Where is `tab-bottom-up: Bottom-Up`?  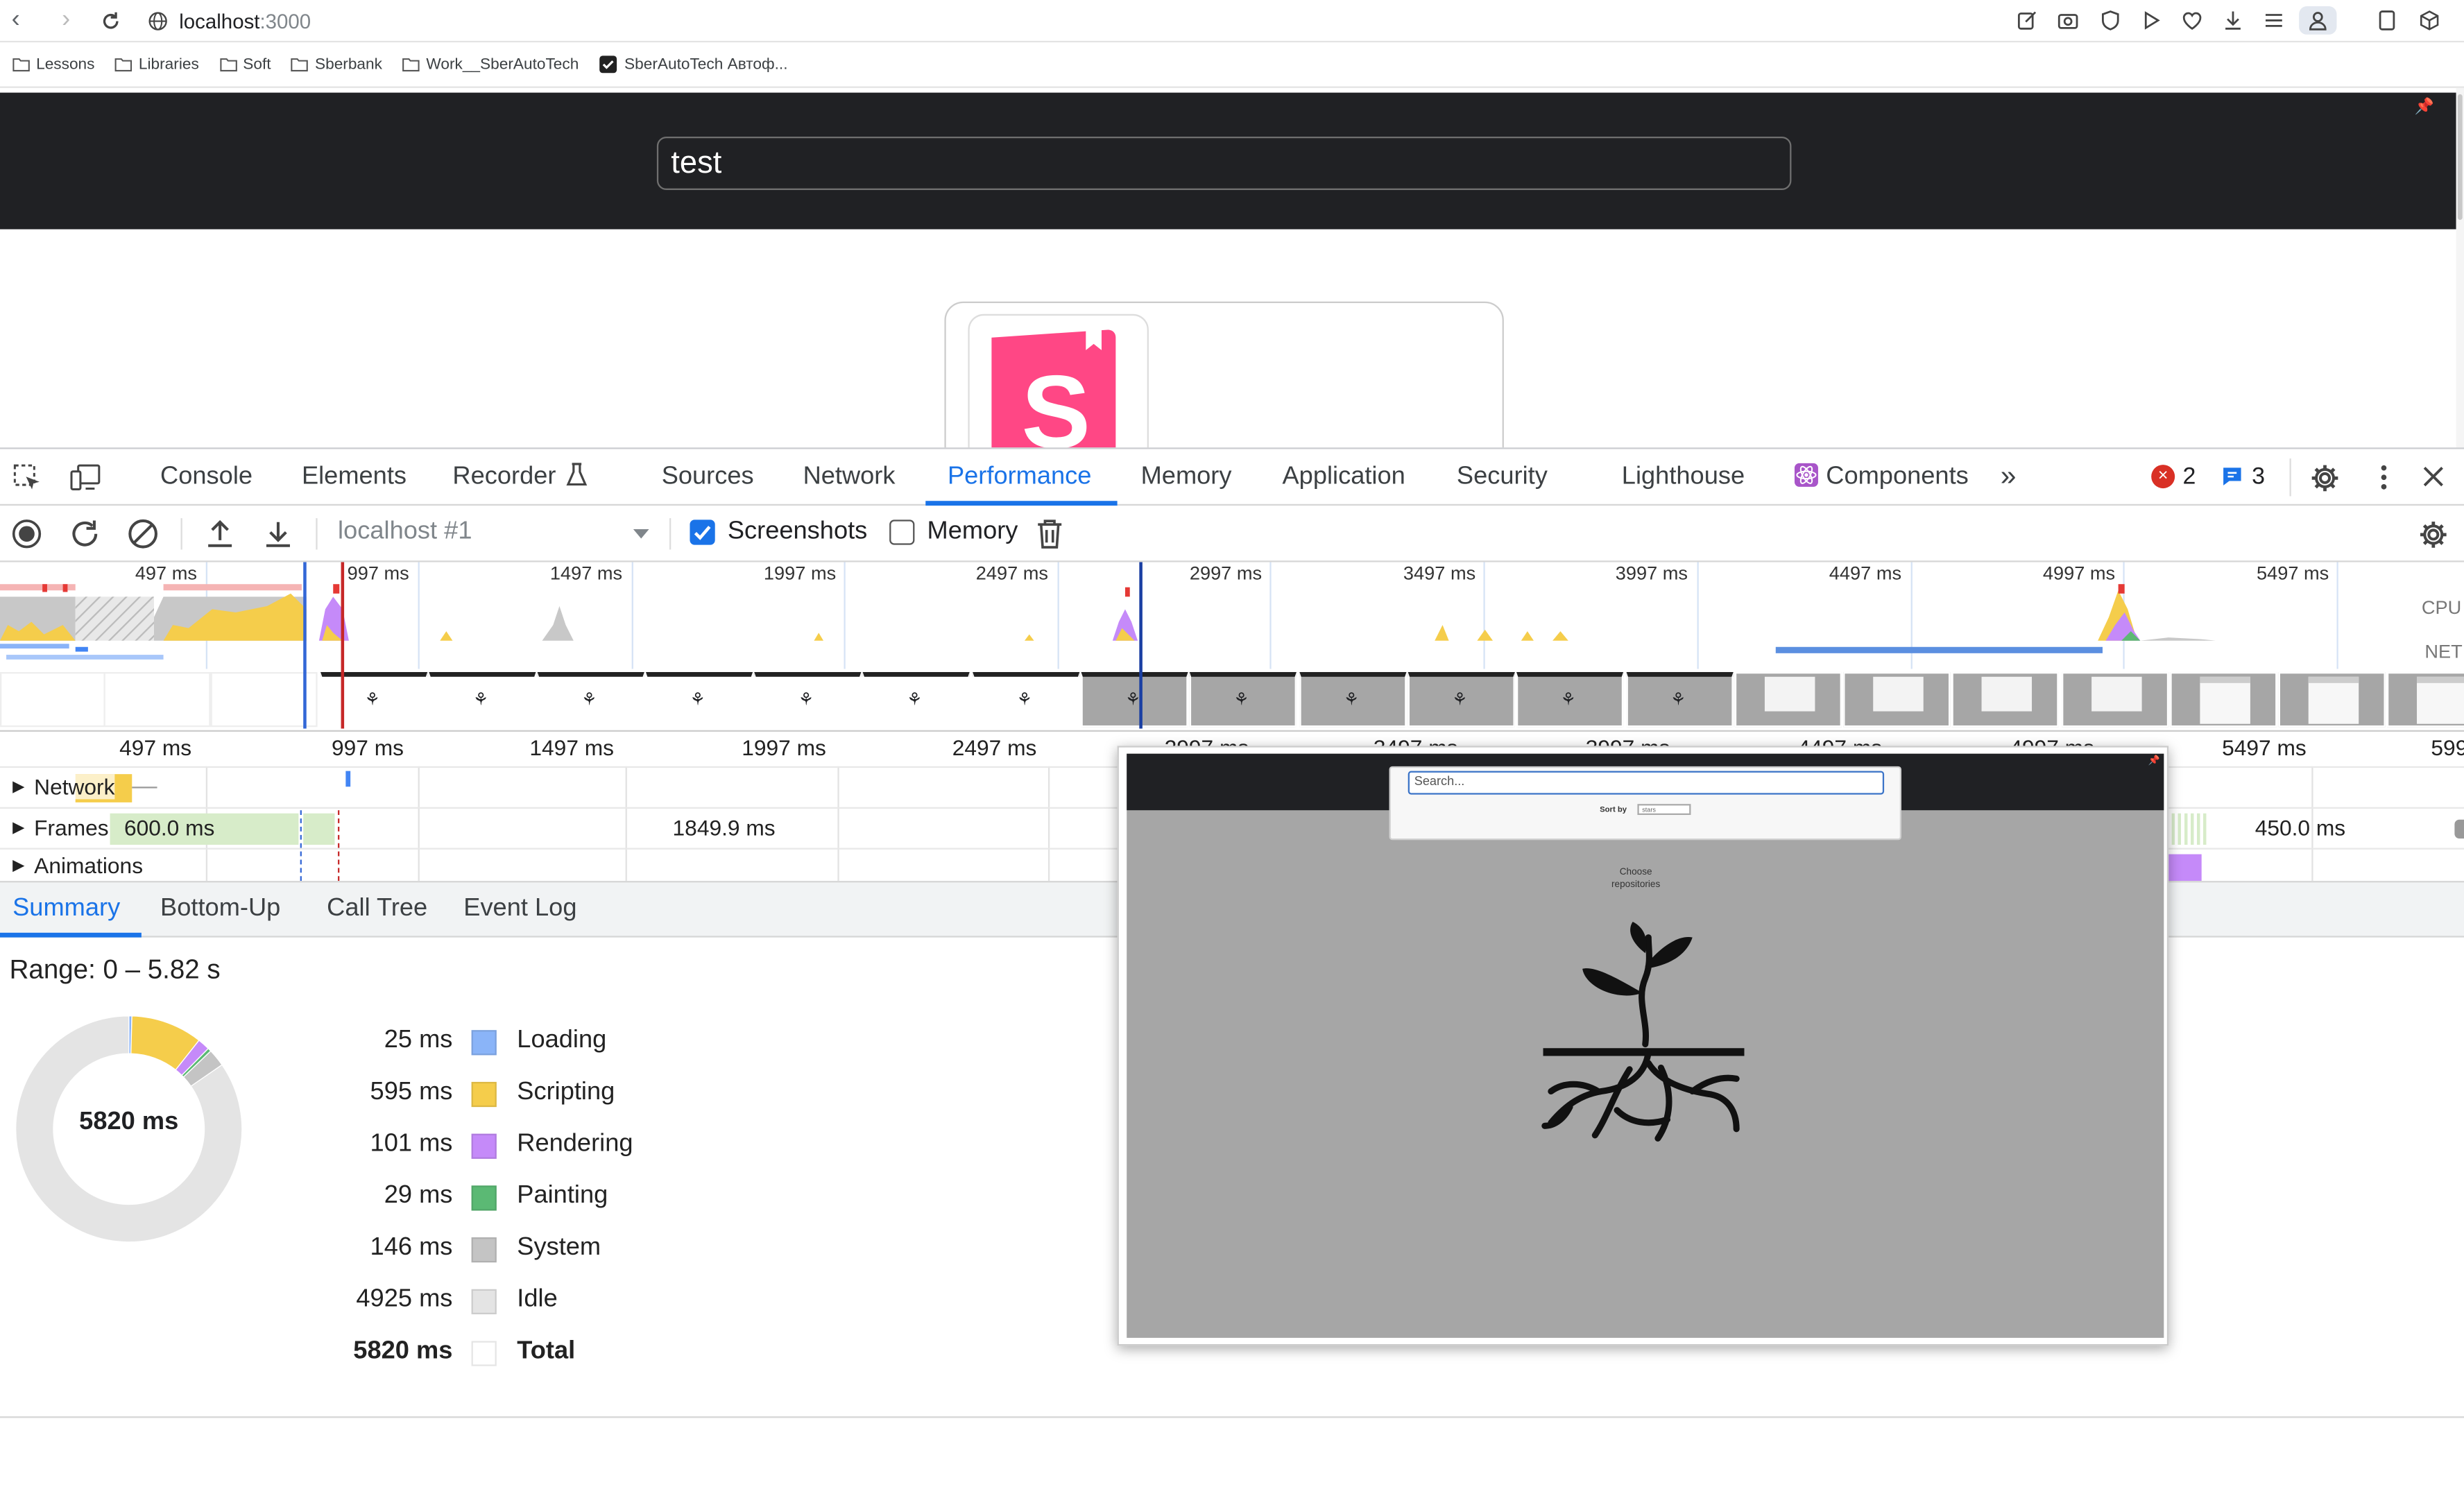
tab-bottom-up: Bottom-Up is located at coordinates (220, 909).